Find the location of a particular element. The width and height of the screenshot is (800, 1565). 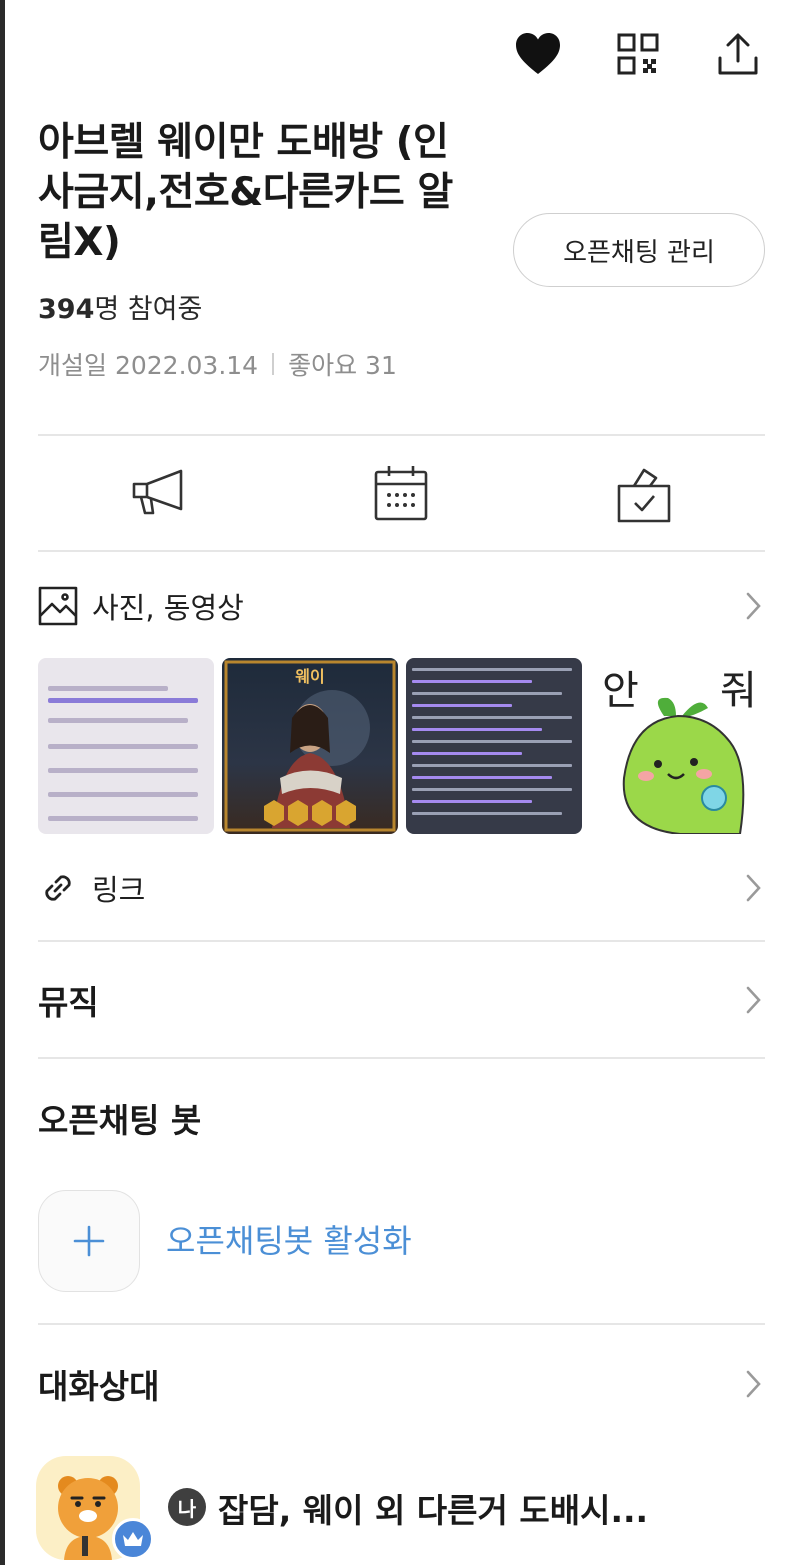

member-count: 394명 참여중 is located at coordinates (120, 306).